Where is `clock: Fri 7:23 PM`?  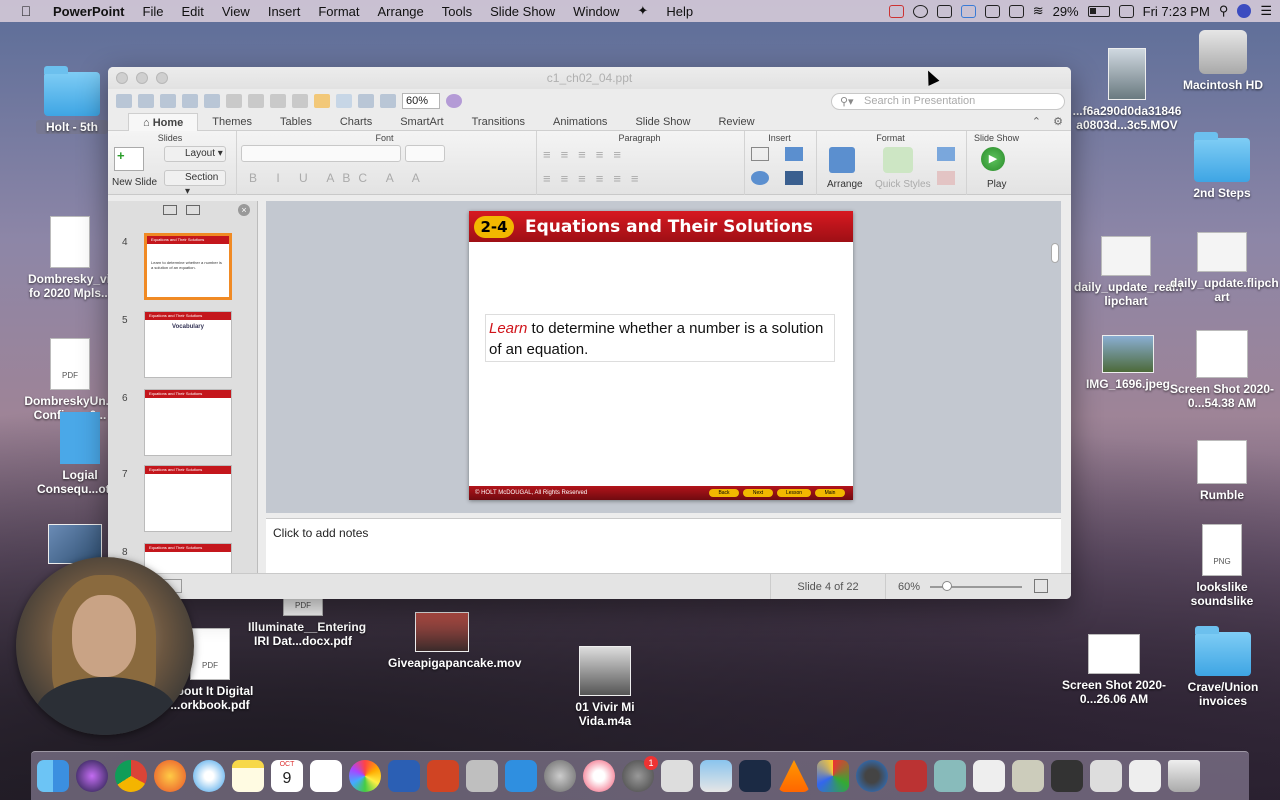 clock: Fri 7:23 PM is located at coordinates (1176, 11).